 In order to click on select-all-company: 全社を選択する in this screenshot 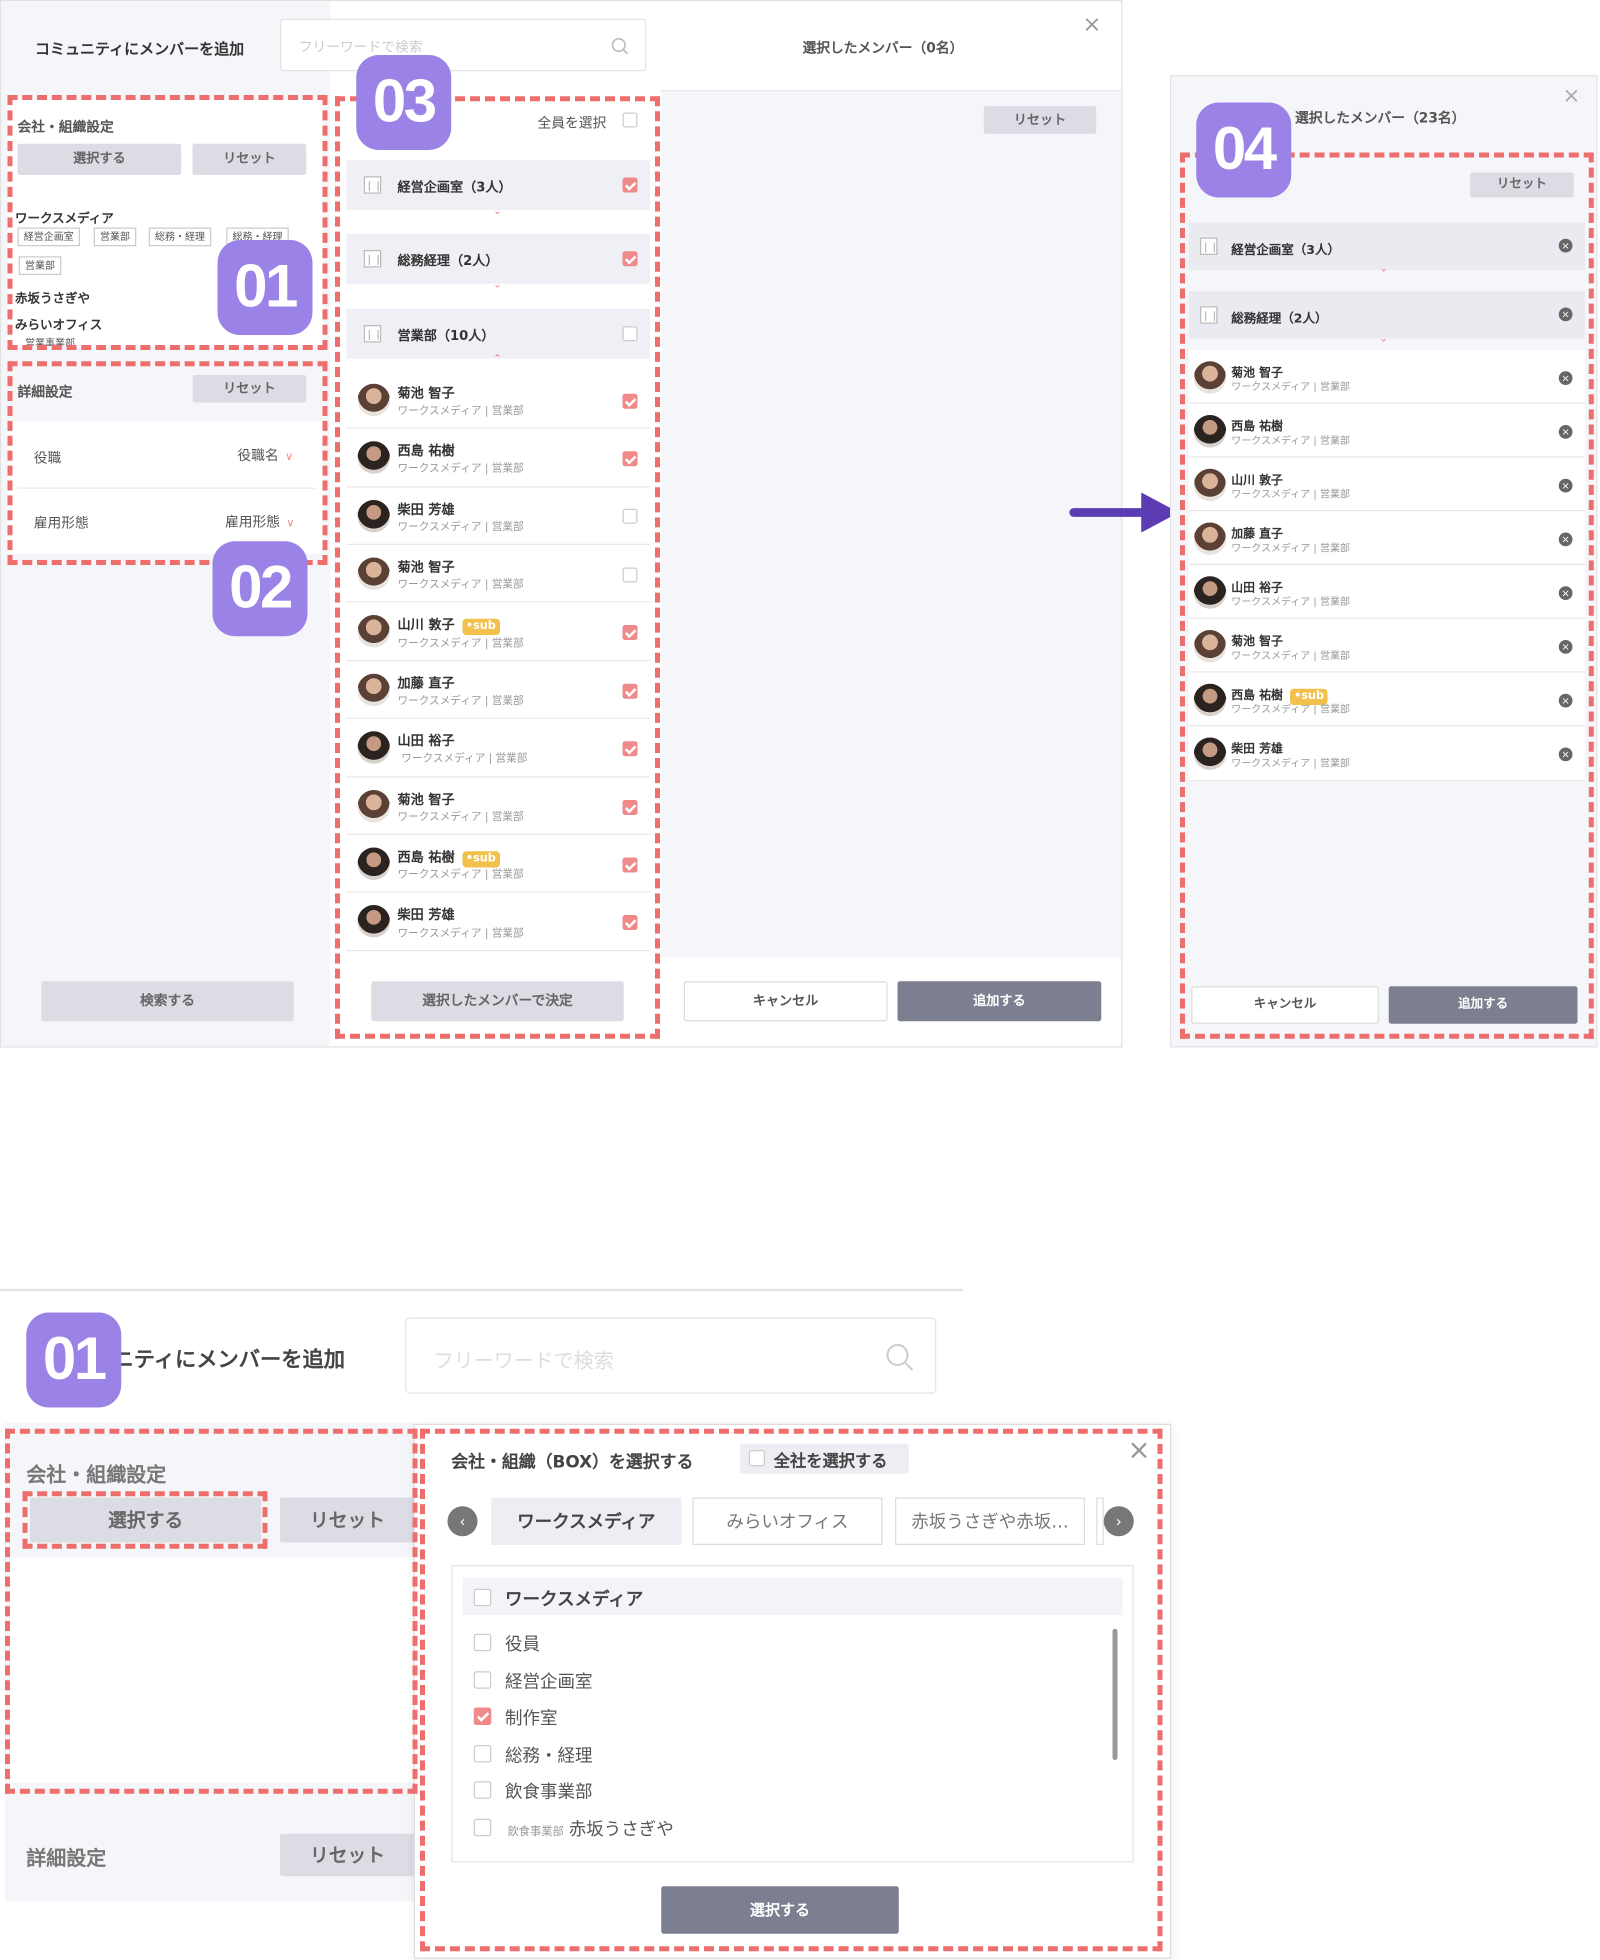, I will do `click(824, 1458)`.